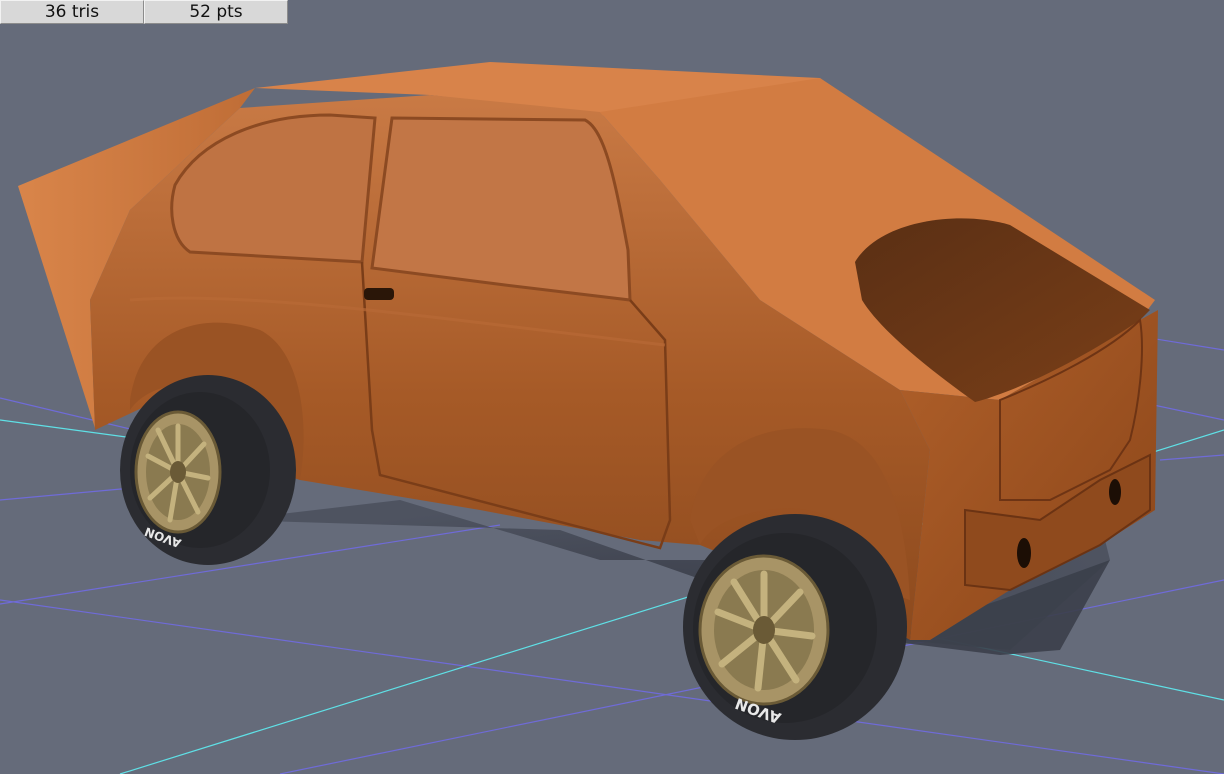  What do you see at coordinates (208, 470) in the screenshot?
I see `rear-wheel: AVON` at bounding box center [208, 470].